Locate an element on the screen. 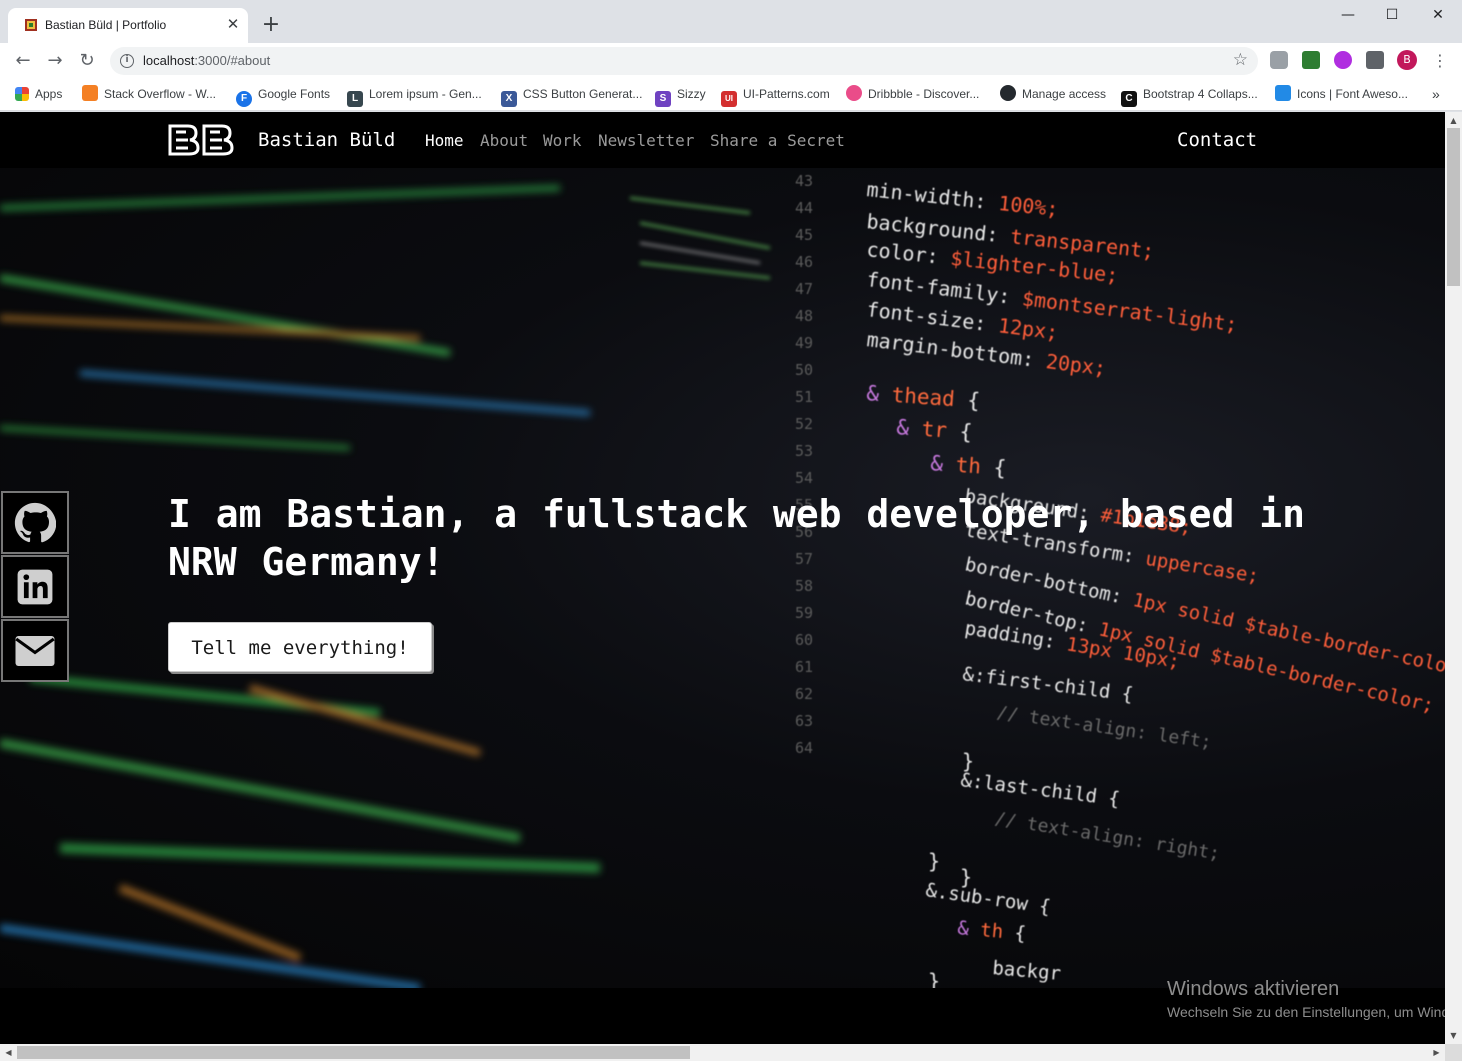  bookmark-google-fonts: F Google Fonts is located at coordinates (283, 96).